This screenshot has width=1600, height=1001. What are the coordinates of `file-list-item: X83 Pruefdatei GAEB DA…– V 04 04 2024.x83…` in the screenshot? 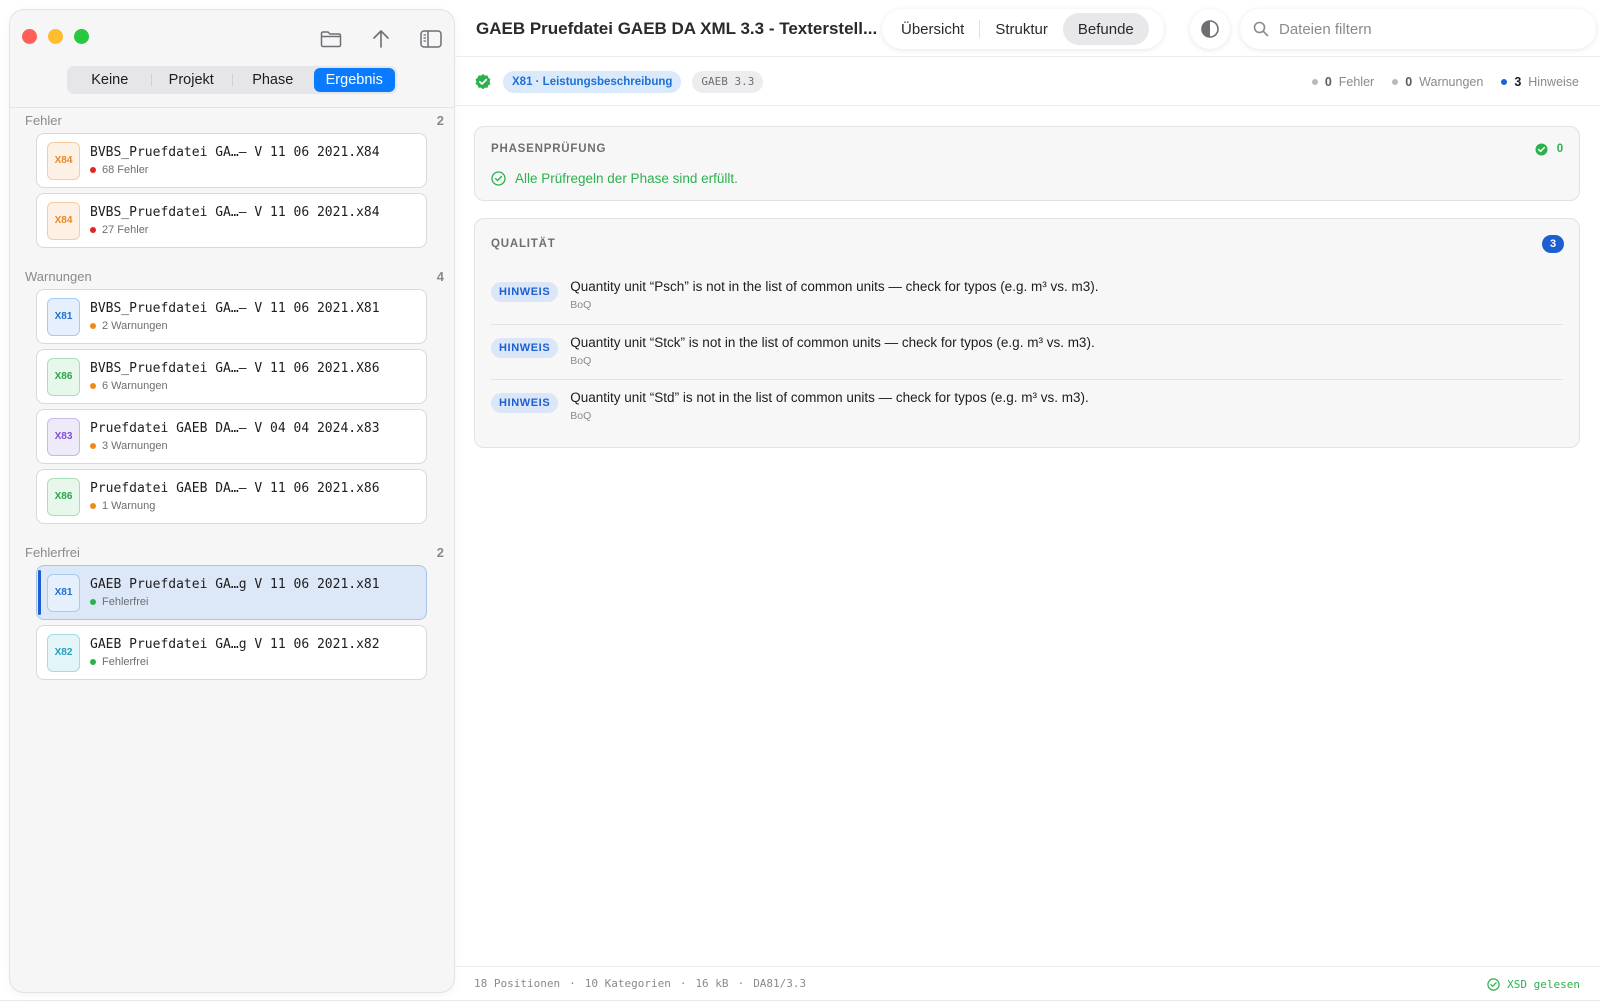 It's located at (231, 436).